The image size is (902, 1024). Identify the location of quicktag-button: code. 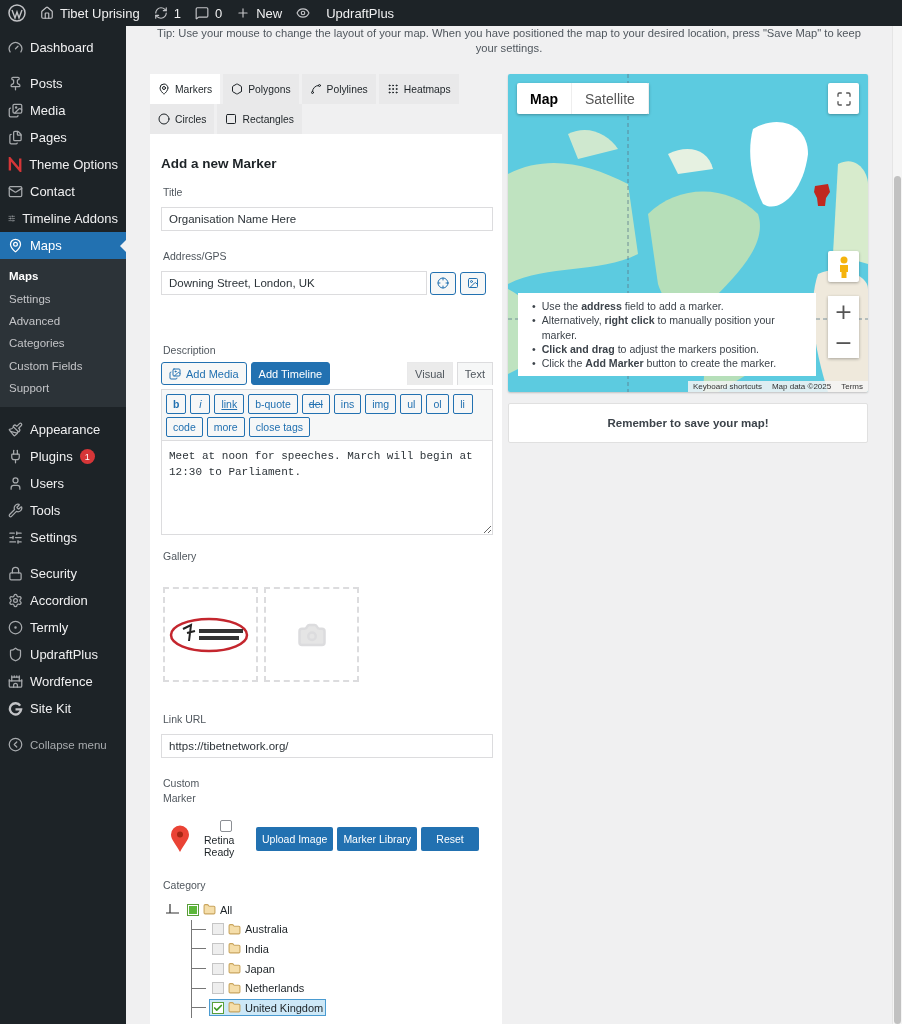
(184, 427).